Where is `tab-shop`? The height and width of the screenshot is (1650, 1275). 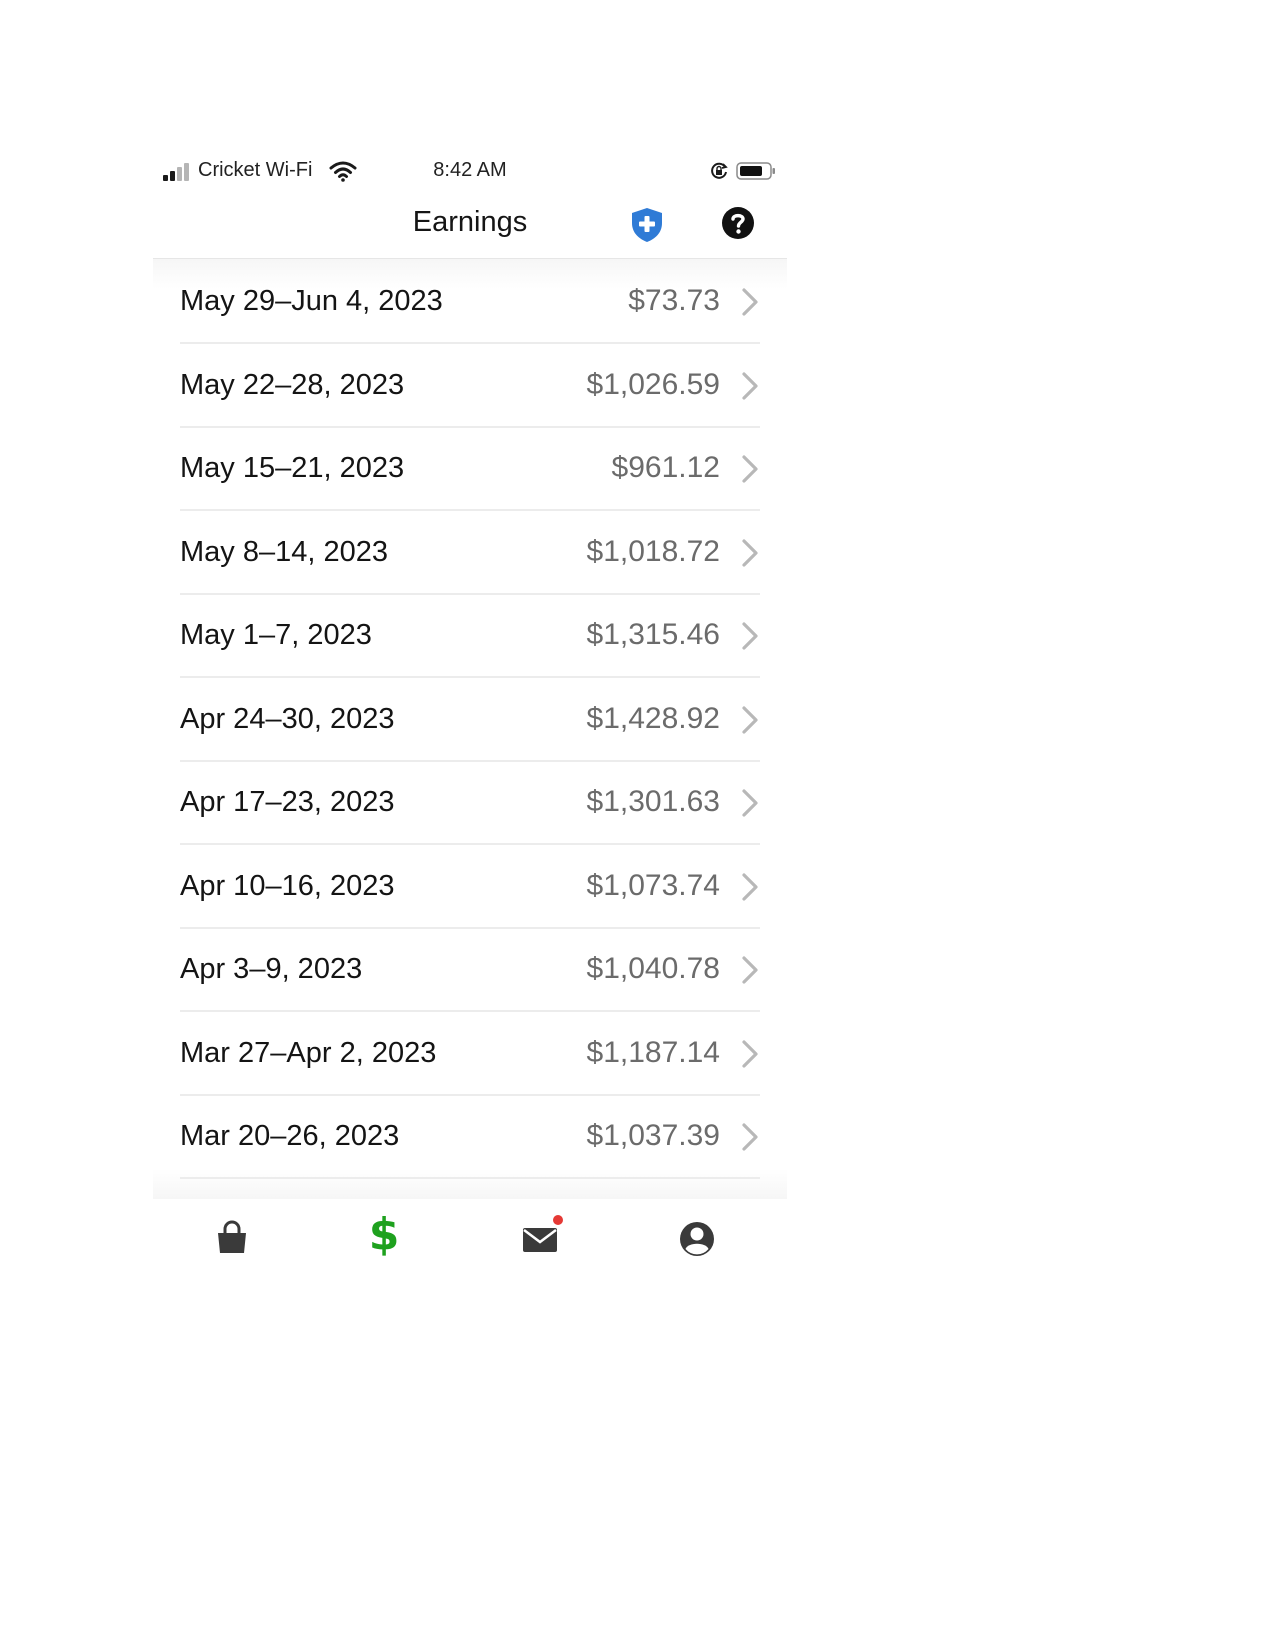
tab-shop is located at coordinates (232, 1239).